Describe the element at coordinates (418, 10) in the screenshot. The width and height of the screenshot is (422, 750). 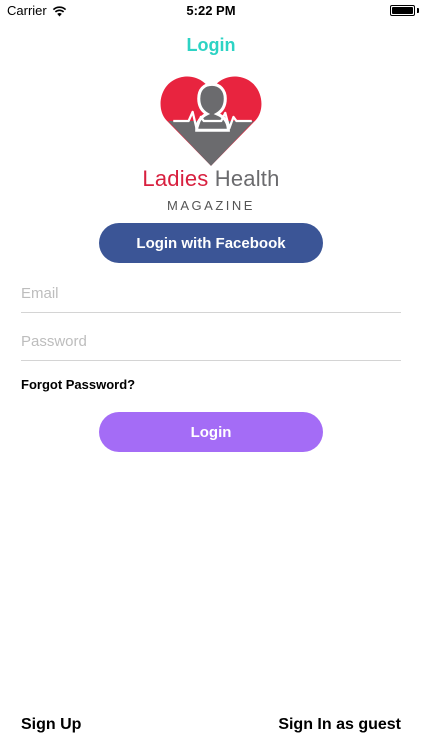
I see `battery-cap` at that location.